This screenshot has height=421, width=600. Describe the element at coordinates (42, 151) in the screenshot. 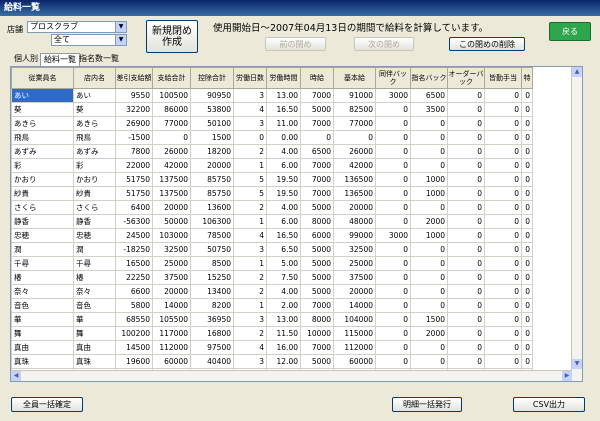

I see `table-cell: あずみ` at that location.